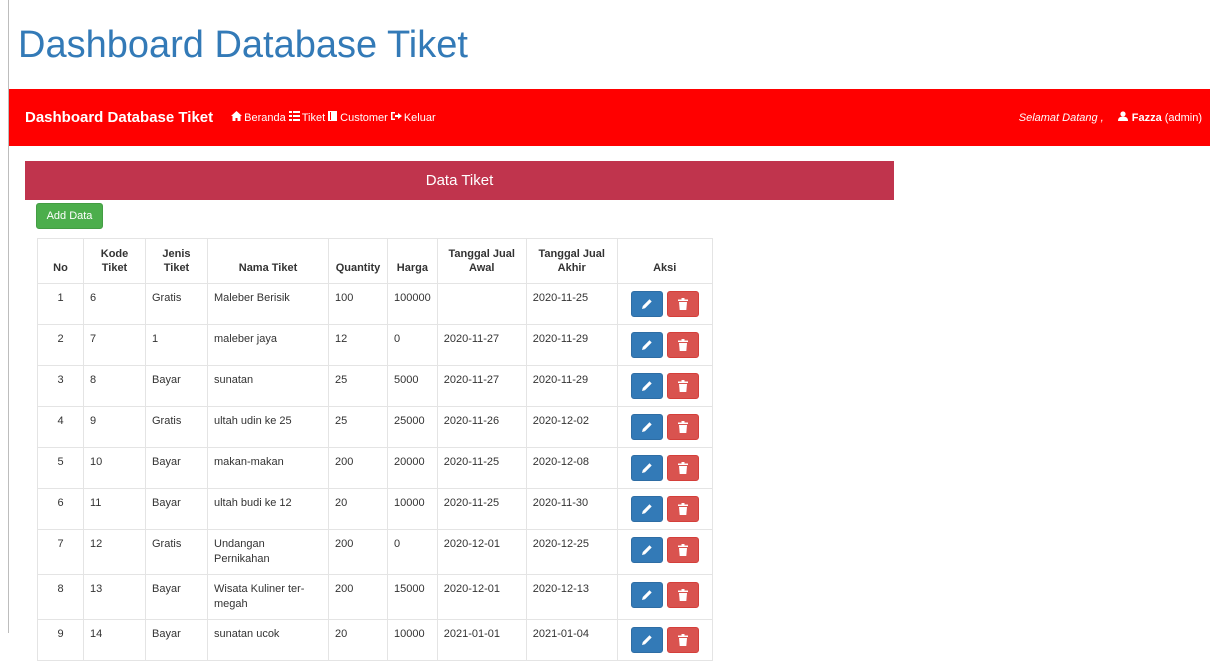 This screenshot has height=661, width=1210. What do you see at coordinates (114, 427) in the screenshot?
I see `cell-kode: 9` at bounding box center [114, 427].